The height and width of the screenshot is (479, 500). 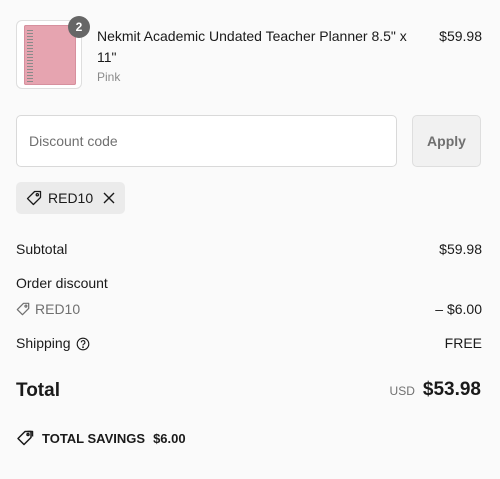 I want to click on quantity-badge: 2, so click(x=79, y=27).